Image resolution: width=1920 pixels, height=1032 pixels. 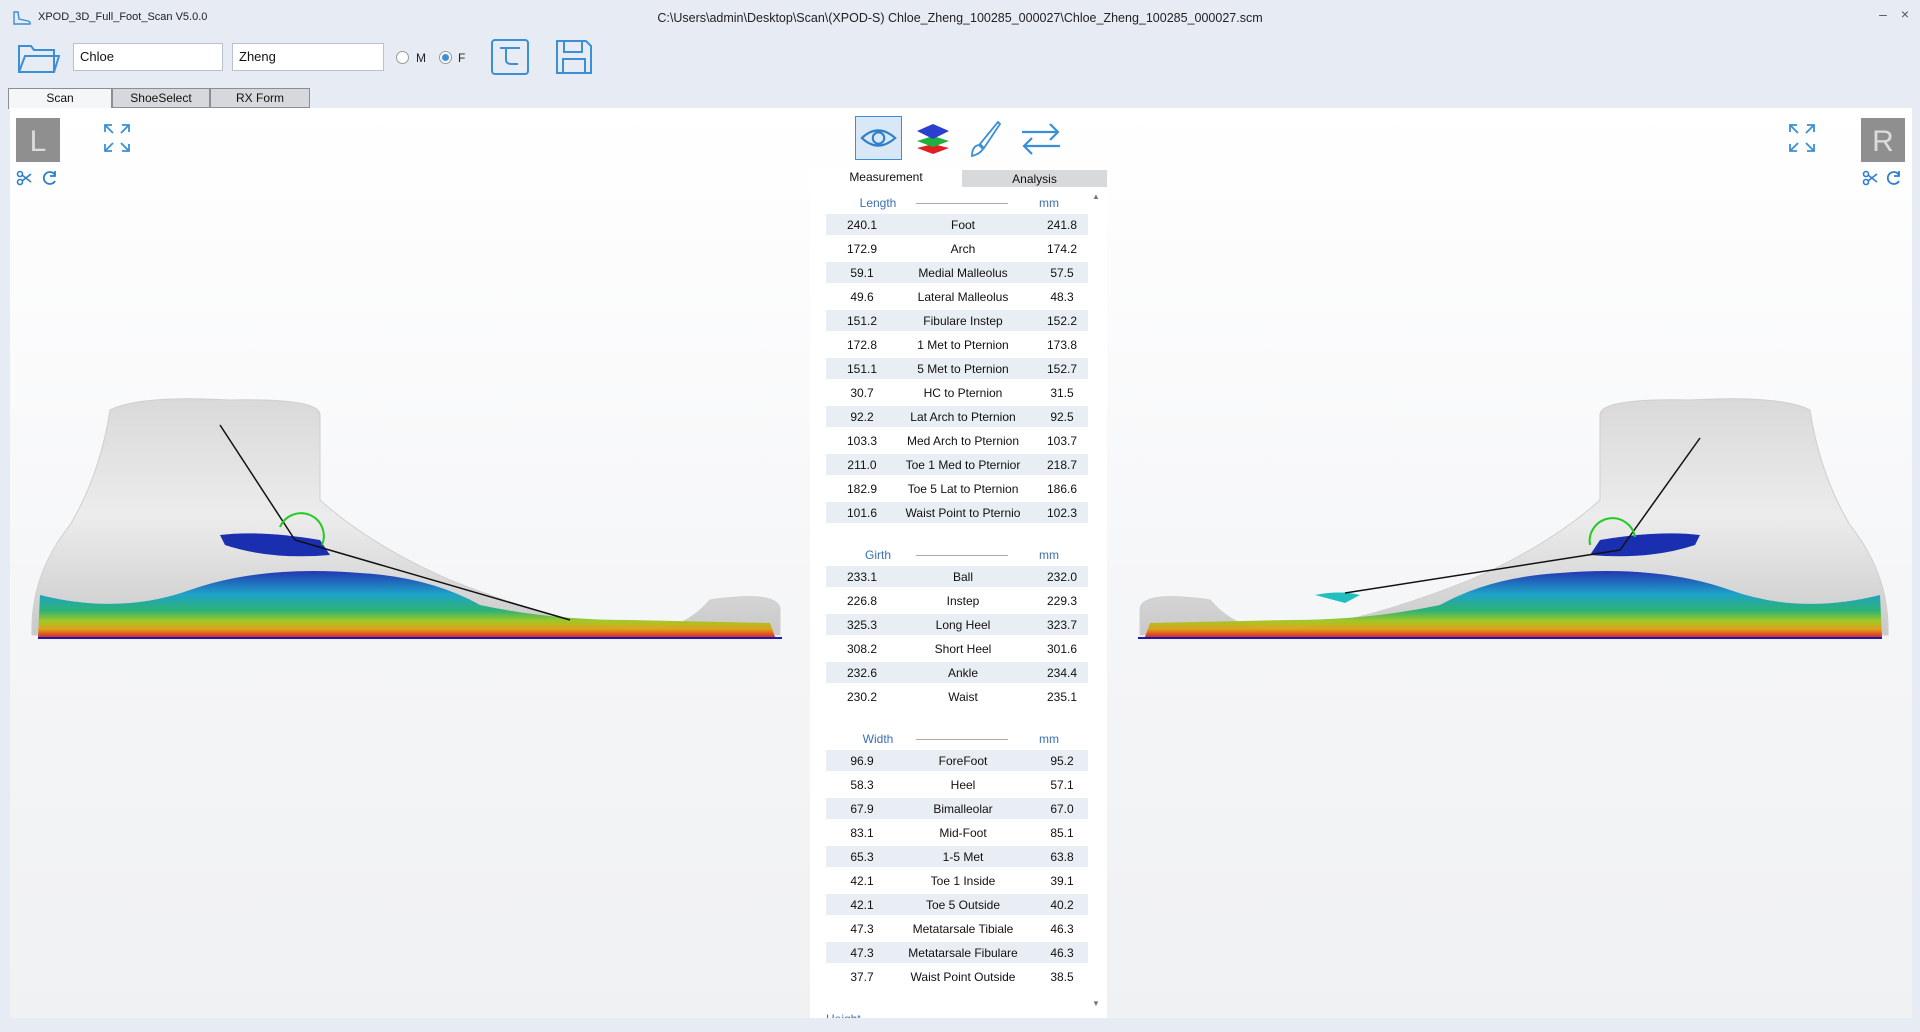 I want to click on right-value: 85.1, so click(x=1062, y=833).